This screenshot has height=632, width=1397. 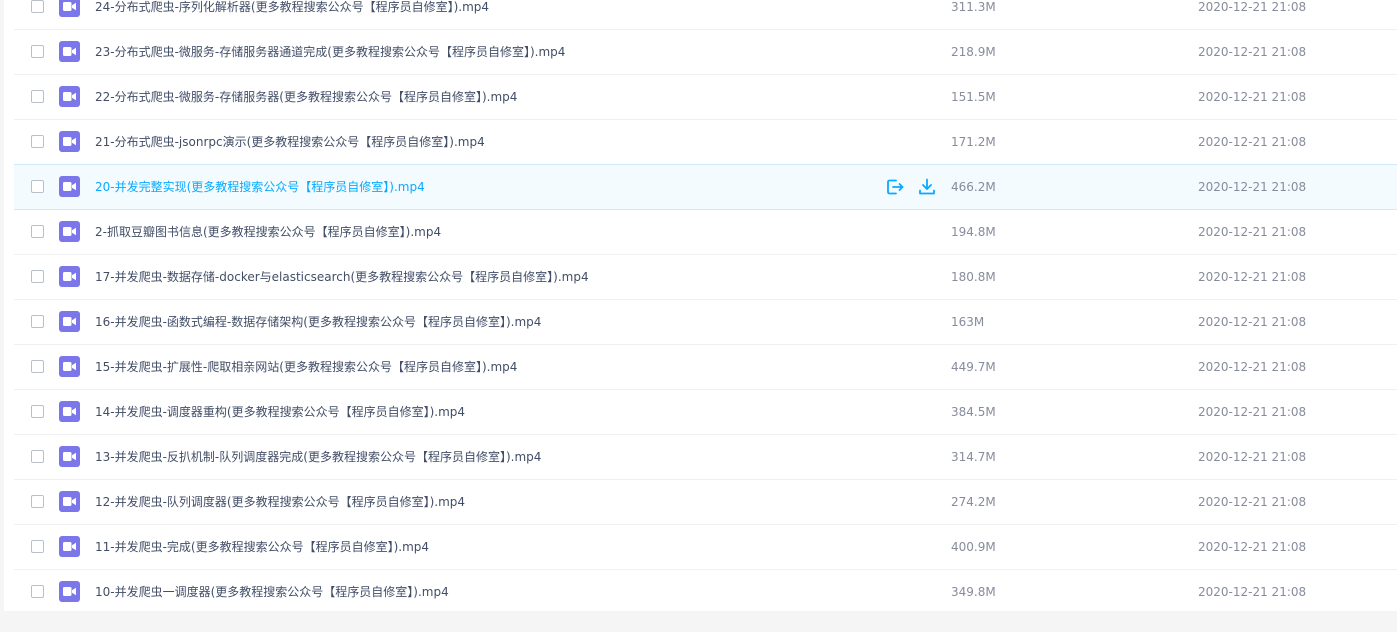 I want to click on file-size: 466.2M, so click(x=973, y=187).